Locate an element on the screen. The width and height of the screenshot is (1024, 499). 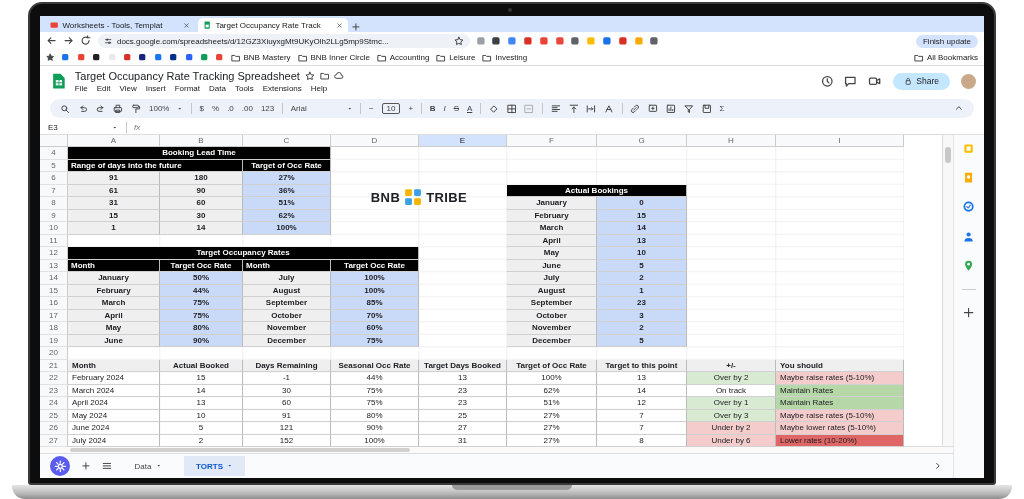
bookmarks-star-icon is located at coordinates (50, 57).